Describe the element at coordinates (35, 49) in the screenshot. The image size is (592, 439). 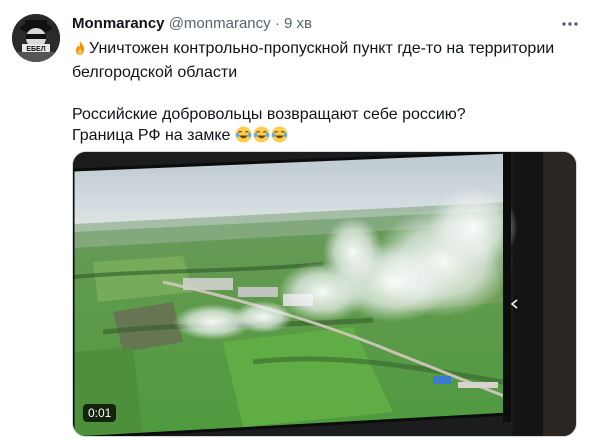
I see `svg-text: ЕБЕЛ` at that location.